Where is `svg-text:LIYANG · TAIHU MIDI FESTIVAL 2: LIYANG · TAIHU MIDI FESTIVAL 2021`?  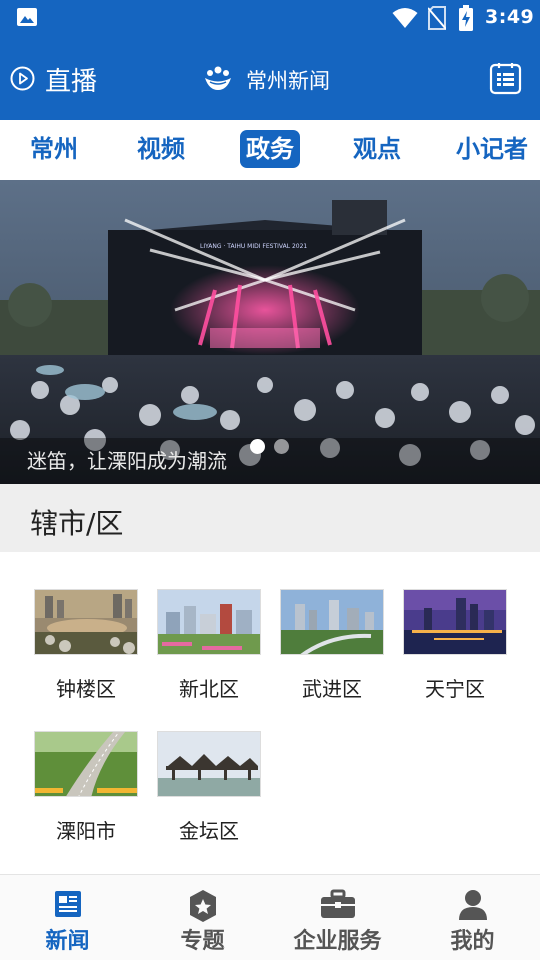 svg-text:LIYANG · TAIHU MIDI FESTIVAL 2: LIYANG · TAIHU MIDI FESTIVAL 2021 is located at coordinates (253, 246).